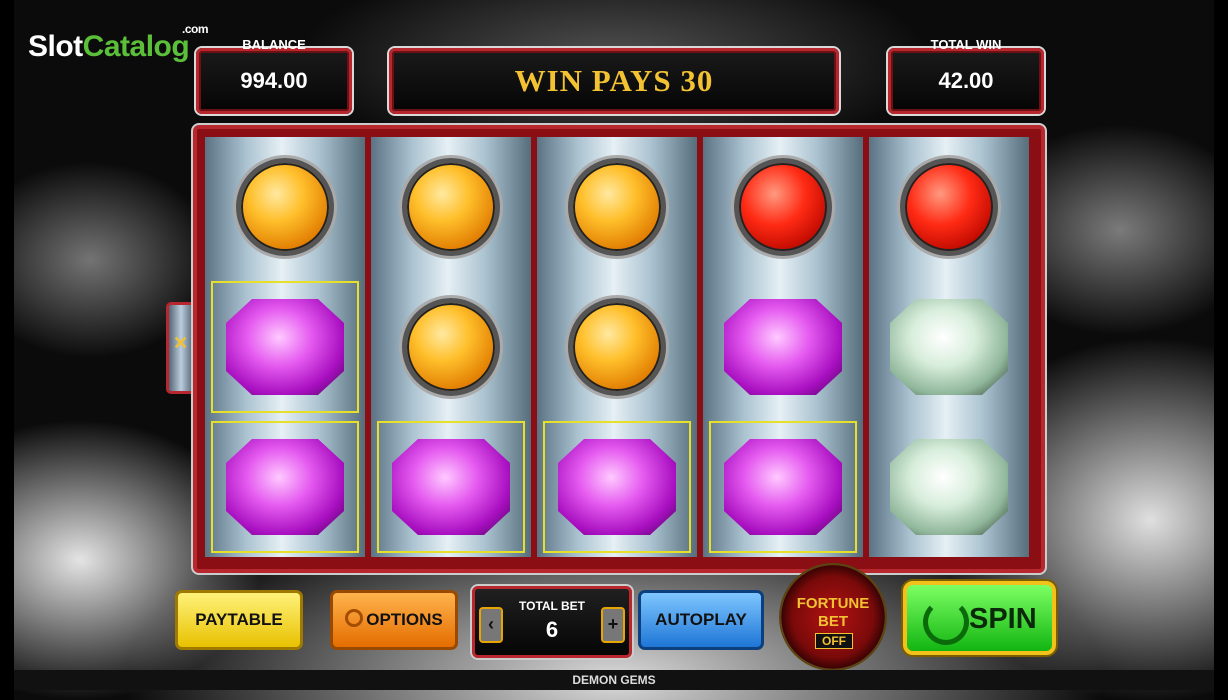  I want to click on total-win-display: TOTAL WIN 42.00, so click(966, 75).